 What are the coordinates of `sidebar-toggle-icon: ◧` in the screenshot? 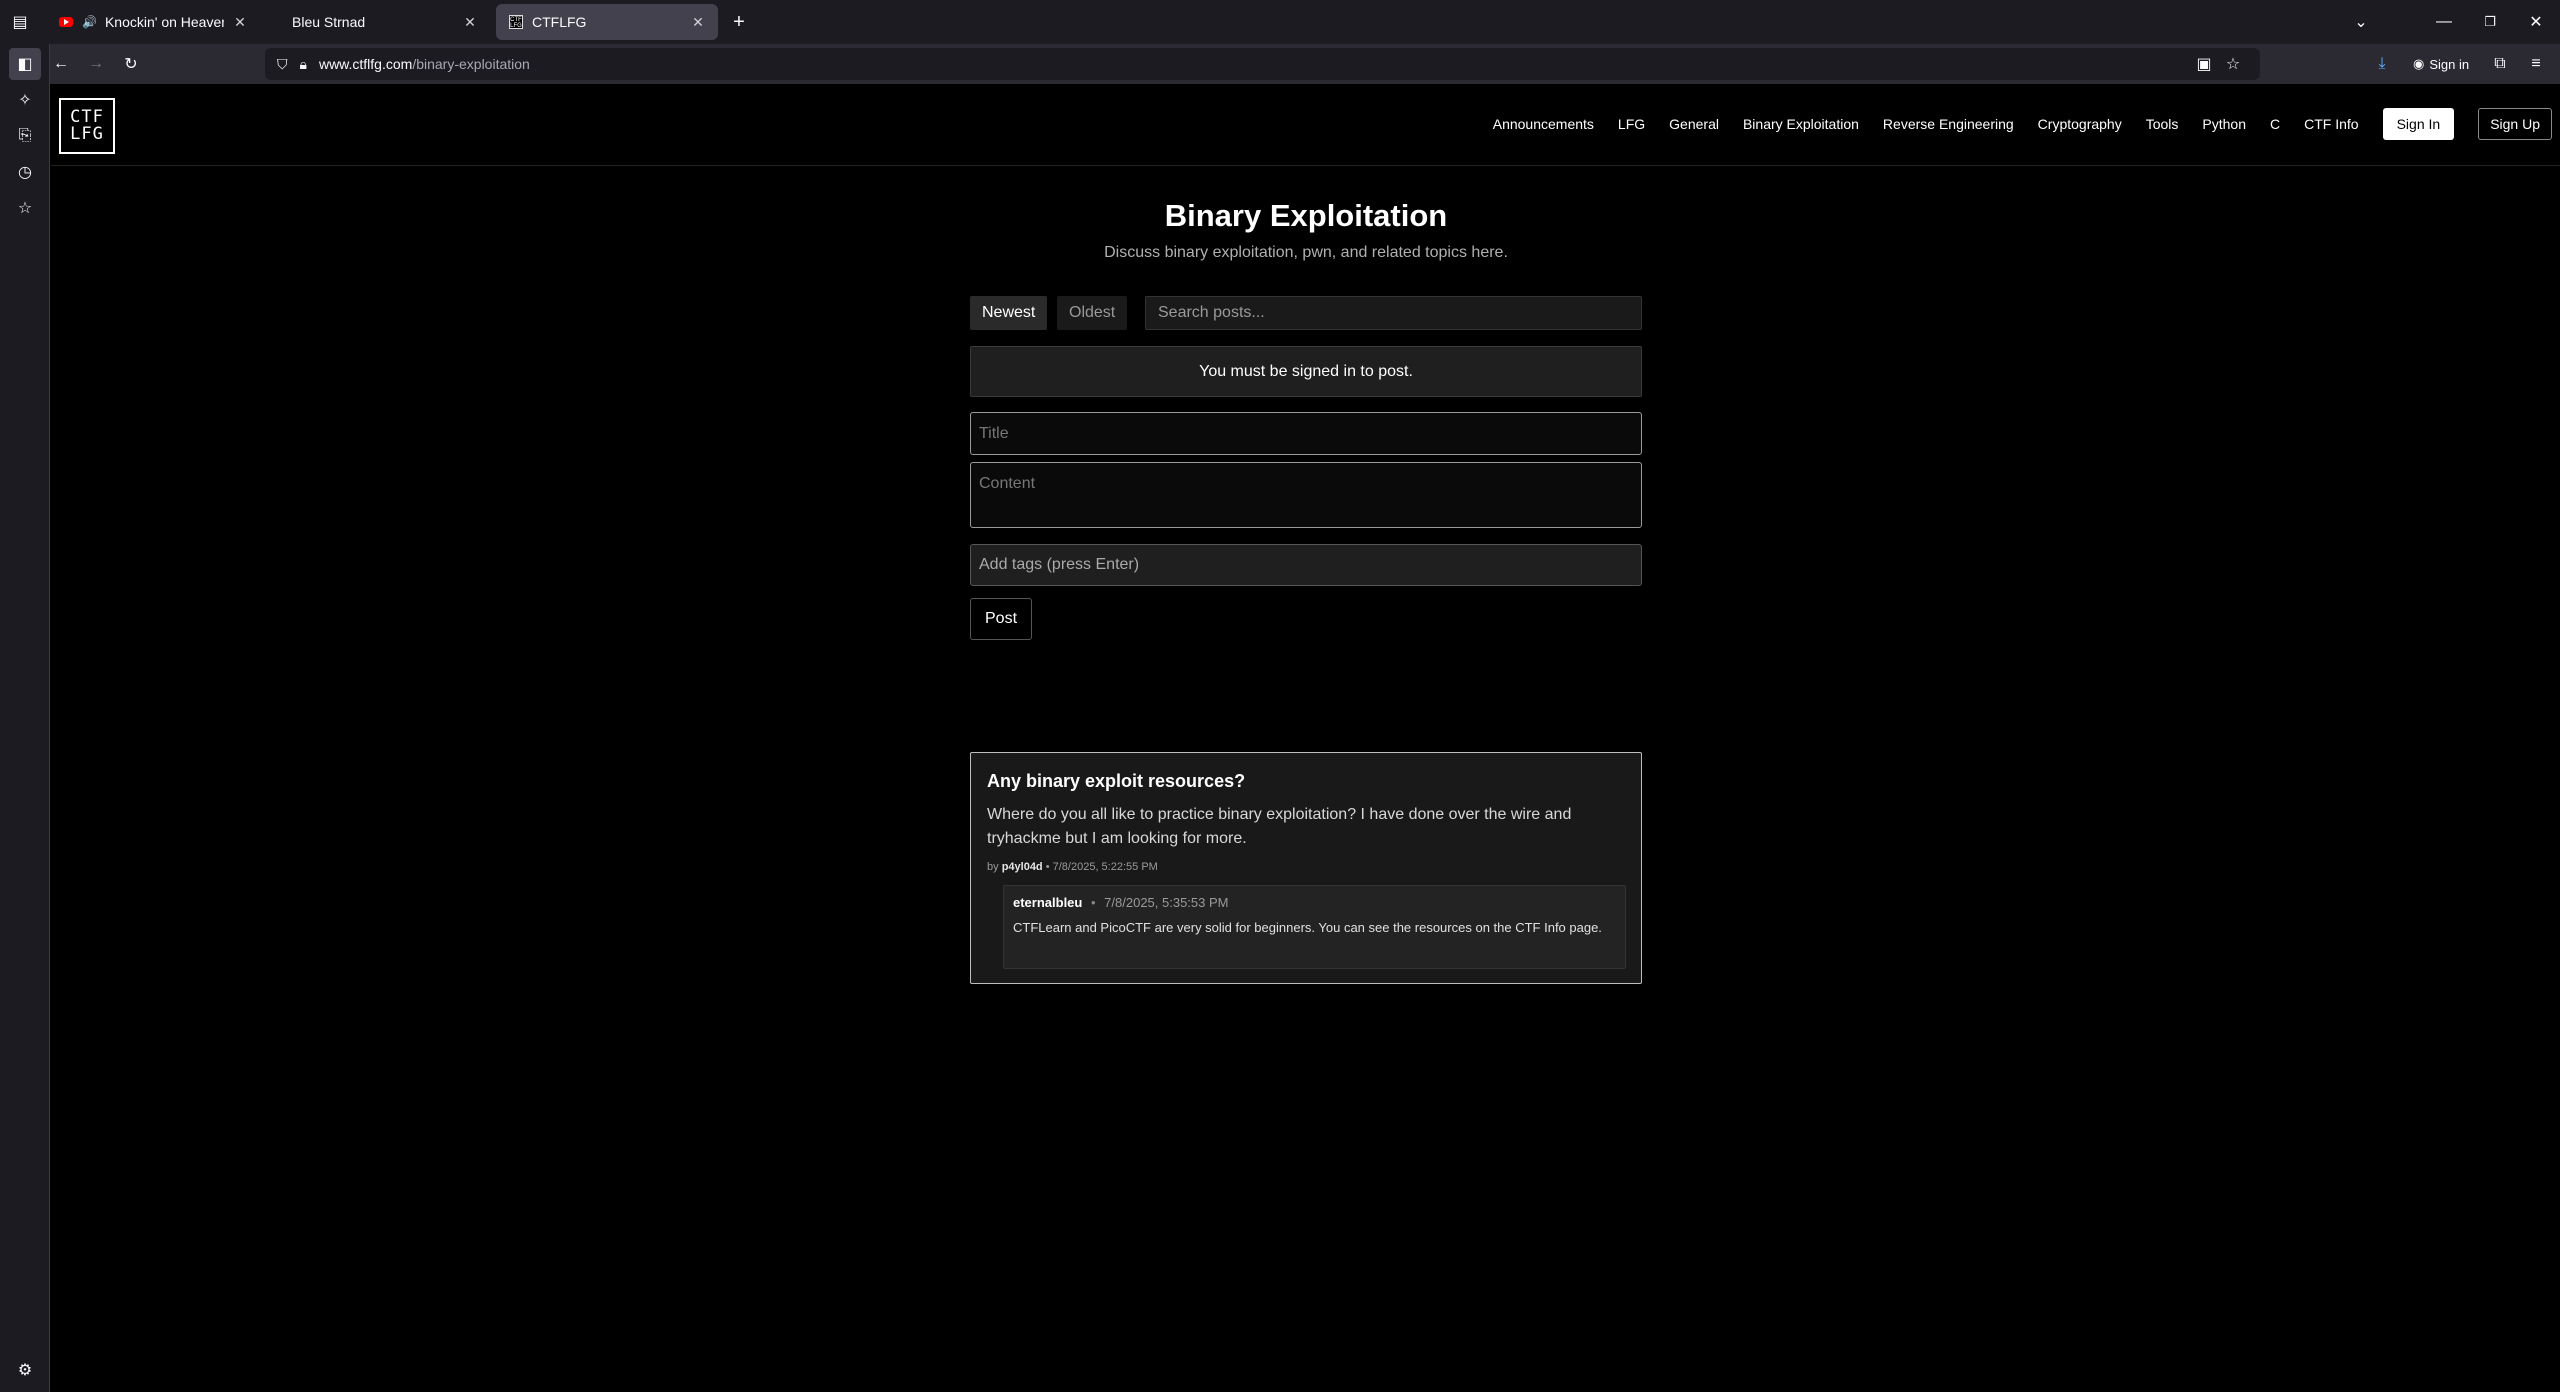 It's located at (25, 64).